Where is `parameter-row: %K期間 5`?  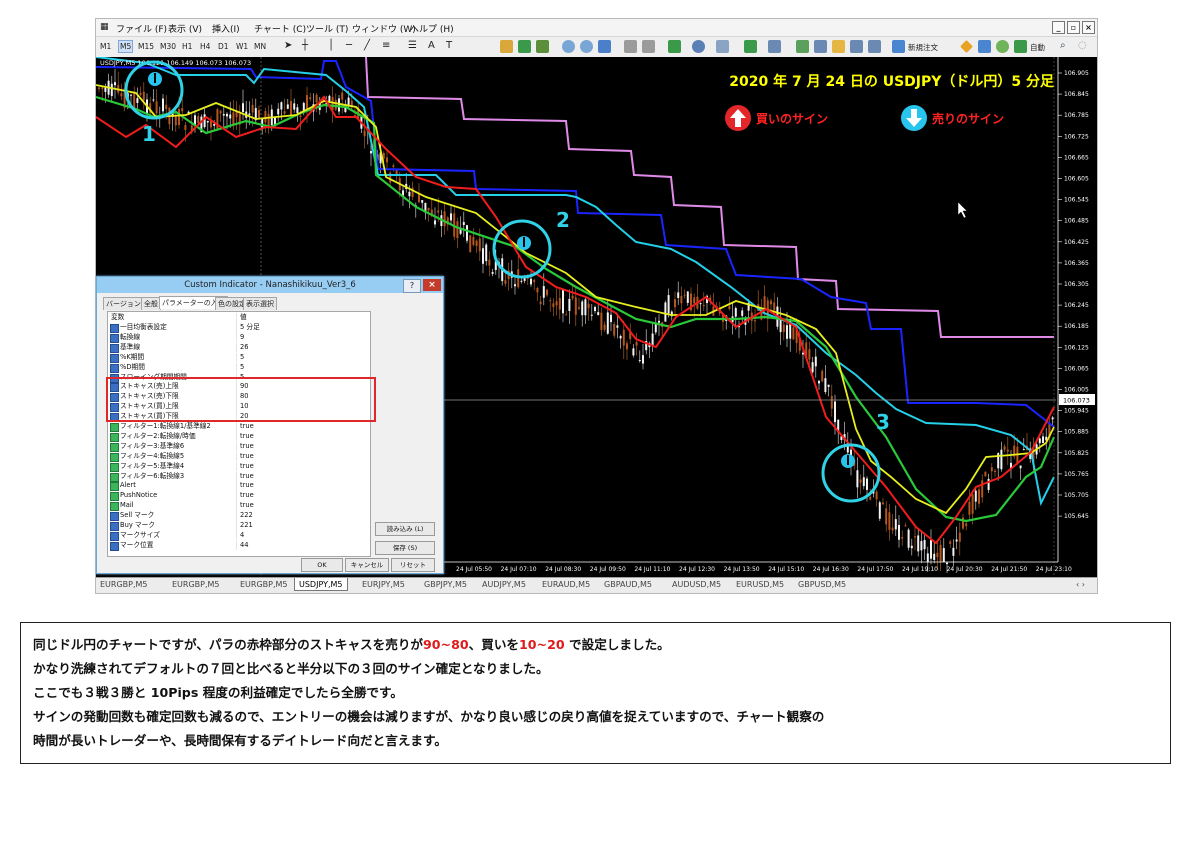 parameter-row: %K期間 5 is located at coordinates (239, 357).